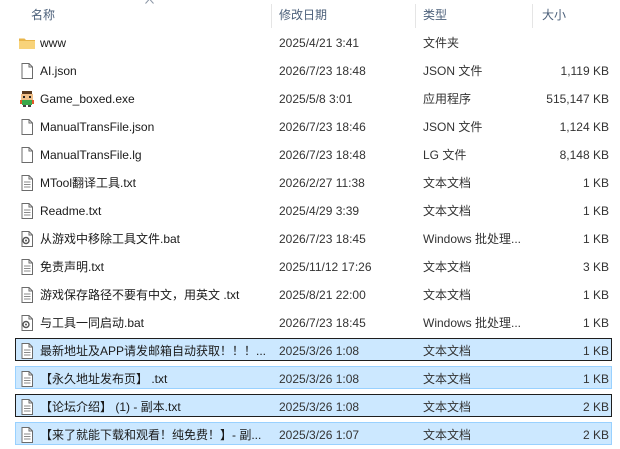  What do you see at coordinates (27, 99) in the screenshot?
I see `app-icon` at bounding box center [27, 99].